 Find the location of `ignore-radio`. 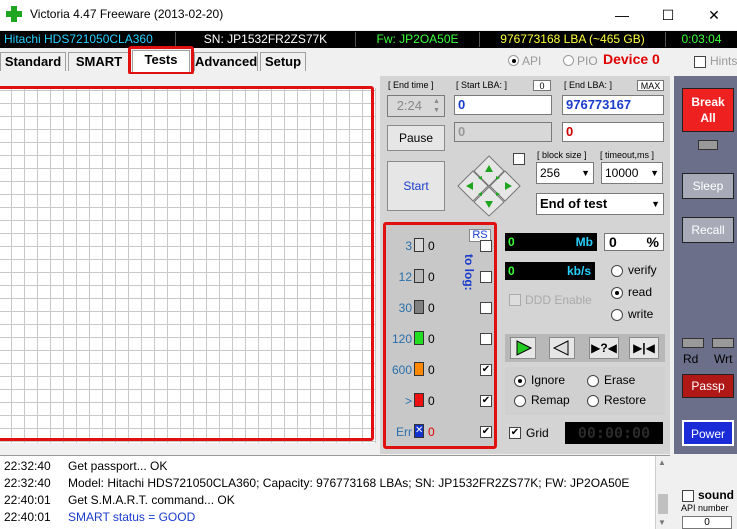

ignore-radio is located at coordinates (520, 381).